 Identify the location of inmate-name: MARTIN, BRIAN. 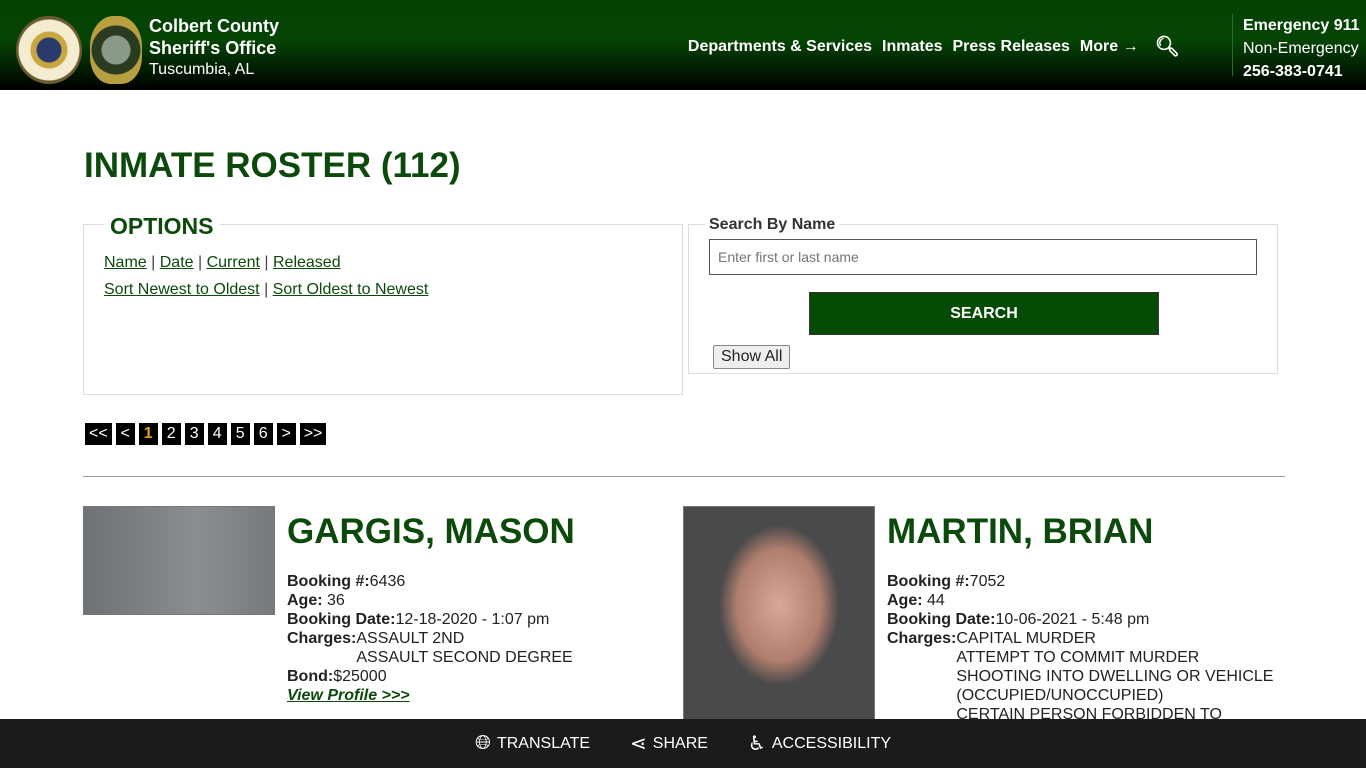
(1020, 532).